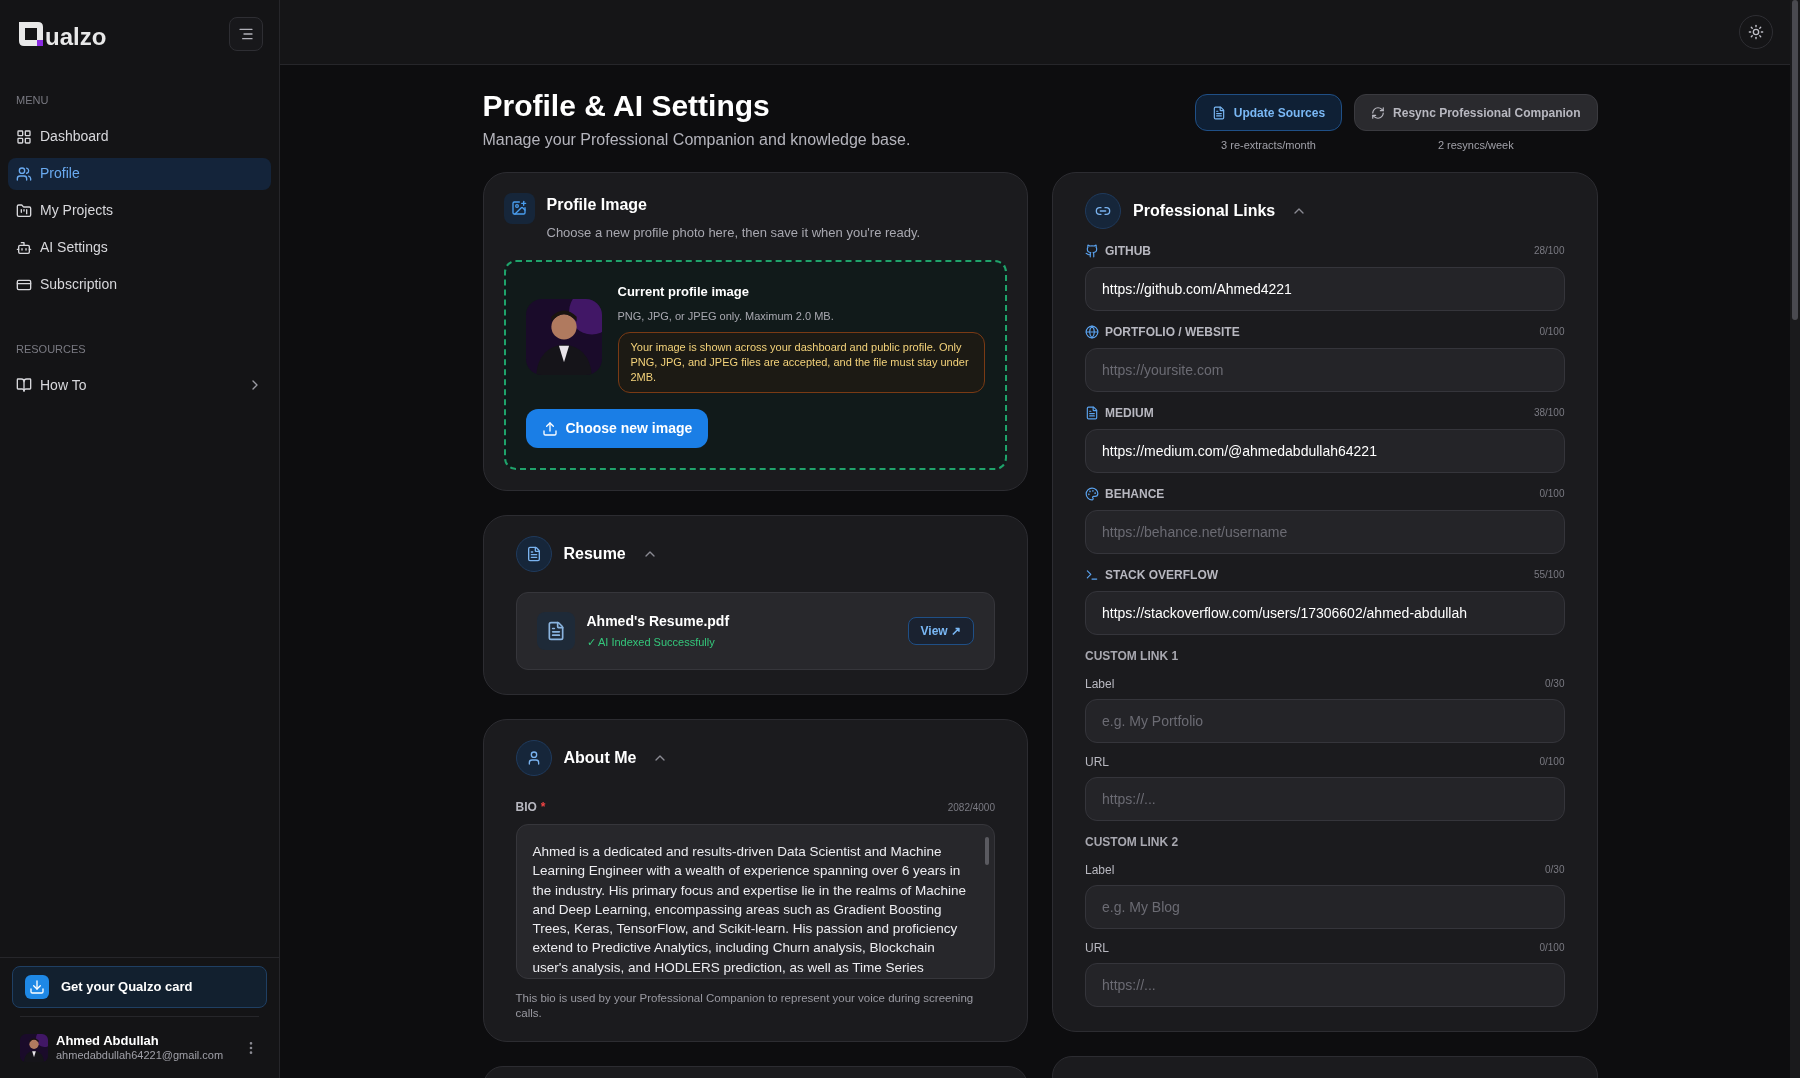 This screenshot has height=1078, width=1800. Describe the element at coordinates (1128, 251) in the screenshot. I see `field-label: GITHUB` at that location.